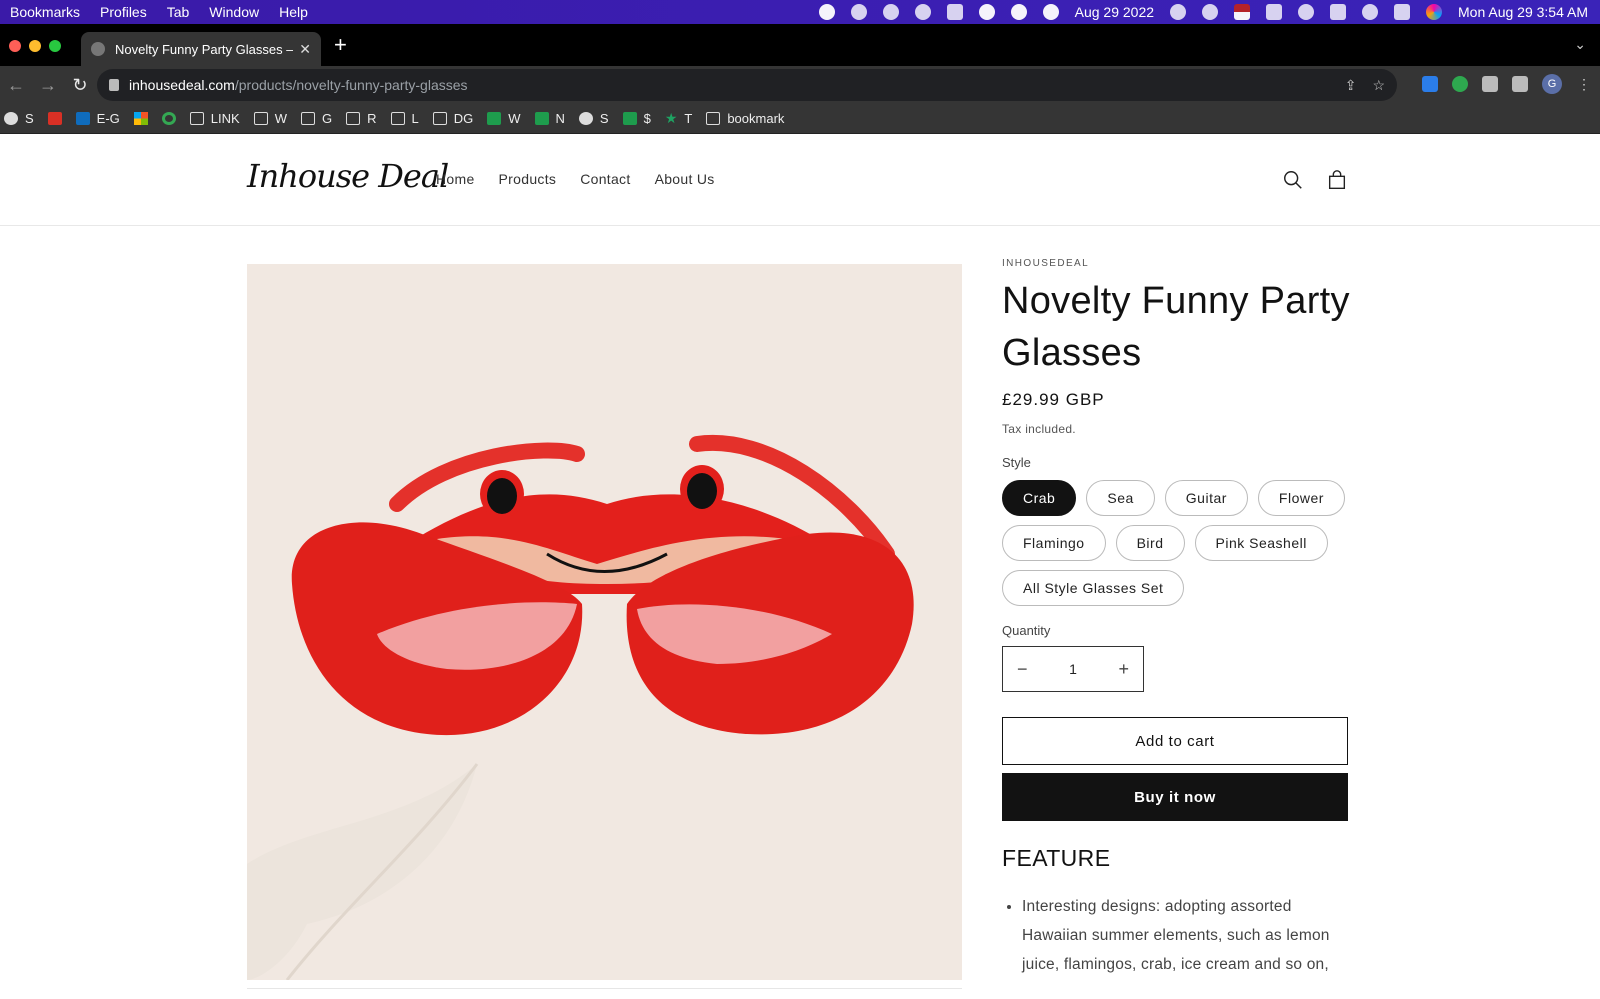  I want to click on bookmark-item: ★ T, so click(679, 118).